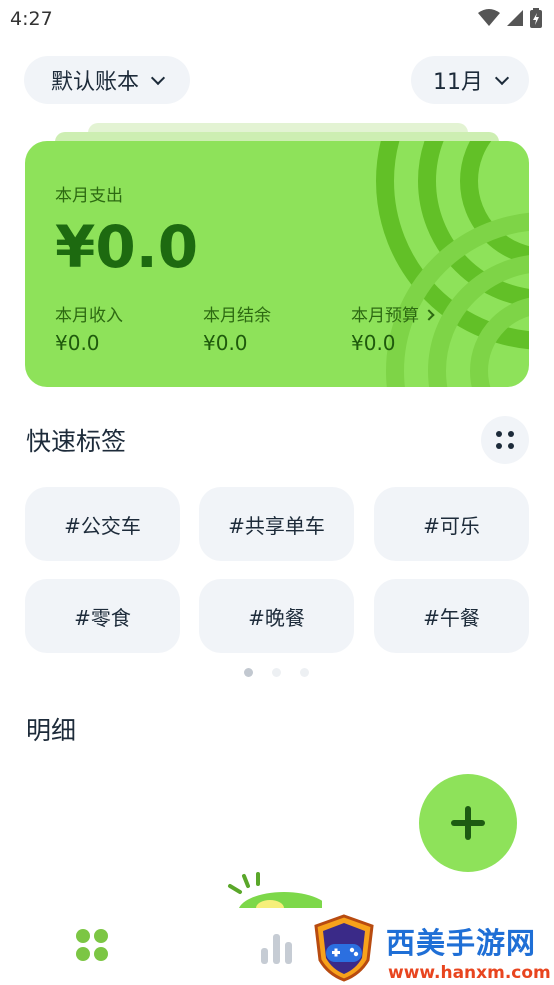 The width and height of the screenshot is (554, 985). I want to click on add-record-button, so click(468, 823).